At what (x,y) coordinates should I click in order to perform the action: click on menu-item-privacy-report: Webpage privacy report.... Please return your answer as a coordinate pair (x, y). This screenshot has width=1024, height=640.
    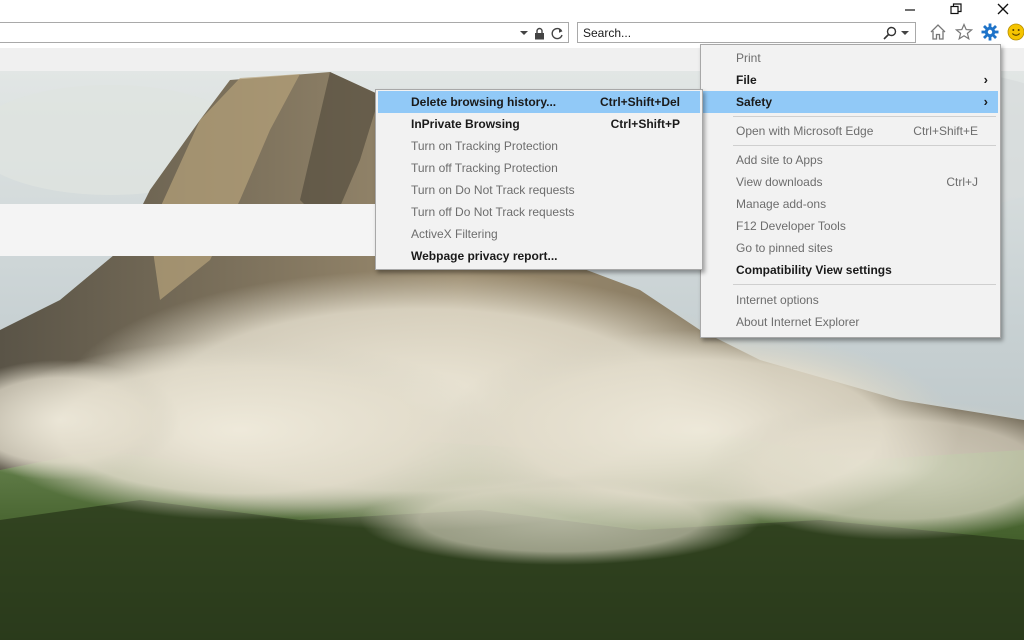
    Looking at the image, I should click on (539, 256).